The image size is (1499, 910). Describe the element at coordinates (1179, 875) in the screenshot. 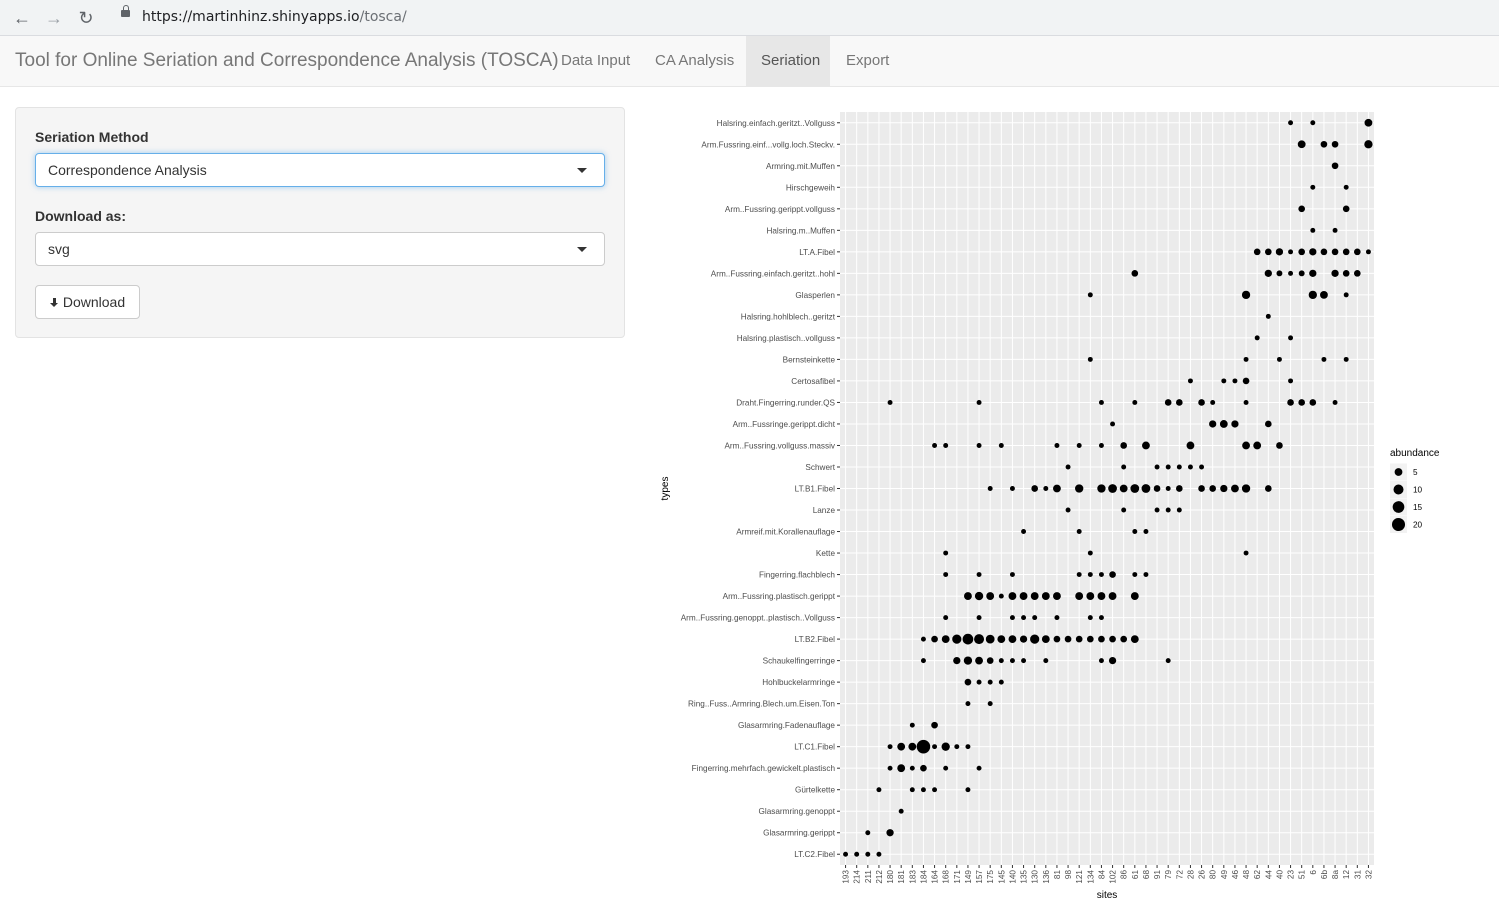

I see `x-tick-label: 72` at that location.